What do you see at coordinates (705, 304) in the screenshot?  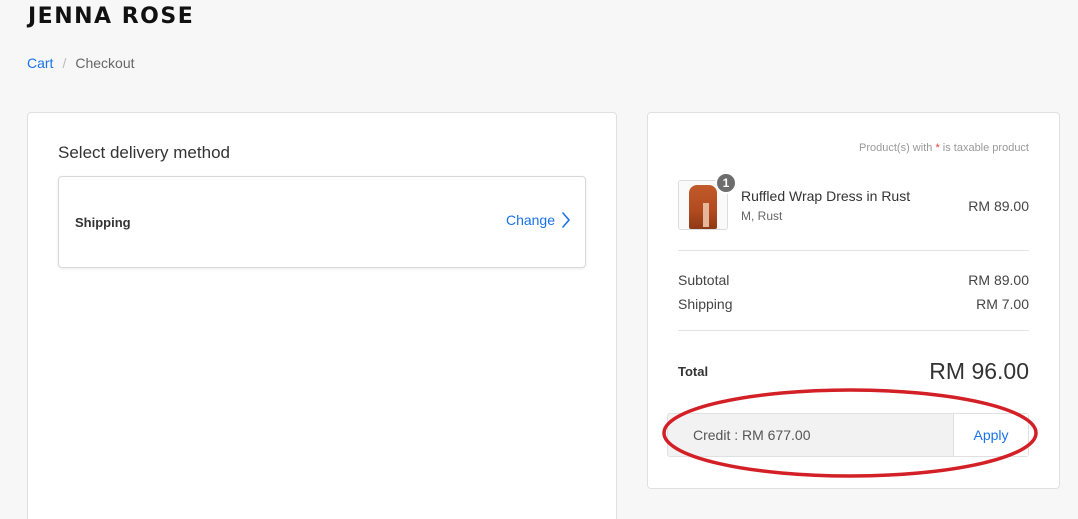 I see `shipping-label: Shipping` at bounding box center [705, 304].